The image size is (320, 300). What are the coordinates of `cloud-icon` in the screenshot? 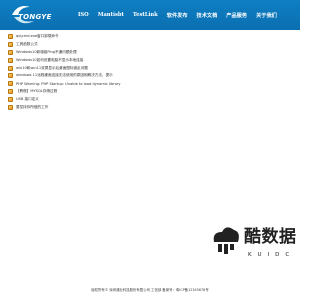 It's located at (226, 240).